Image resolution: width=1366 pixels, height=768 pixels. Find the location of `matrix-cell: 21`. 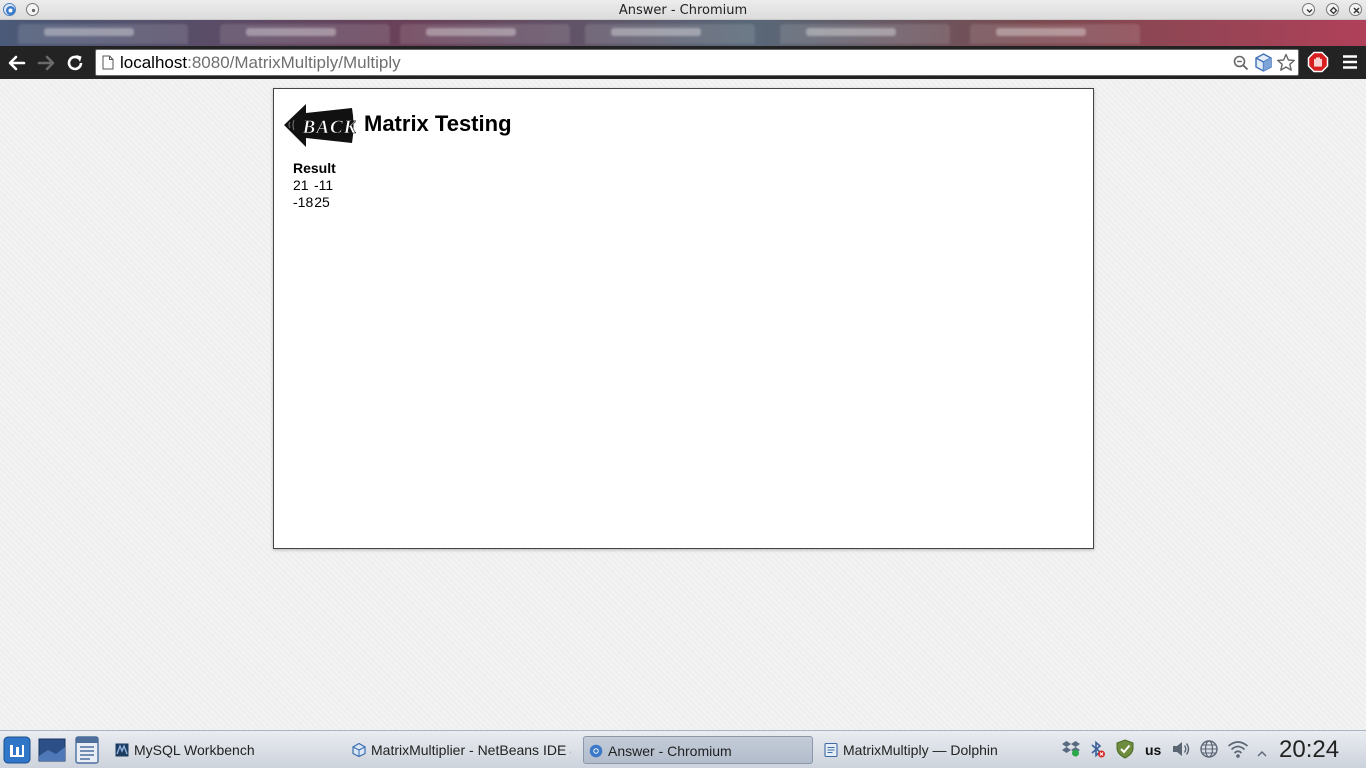

matrix-cell: 21 is located at coordinates (301, 185).